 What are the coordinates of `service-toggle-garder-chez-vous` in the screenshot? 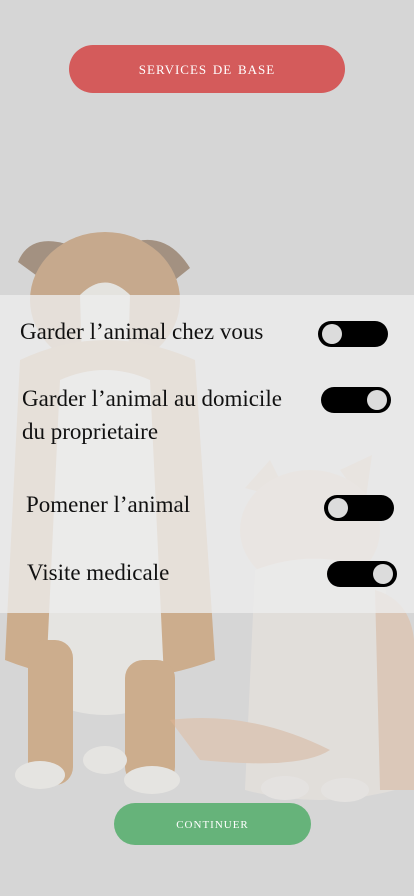 It's located at (353, 334).